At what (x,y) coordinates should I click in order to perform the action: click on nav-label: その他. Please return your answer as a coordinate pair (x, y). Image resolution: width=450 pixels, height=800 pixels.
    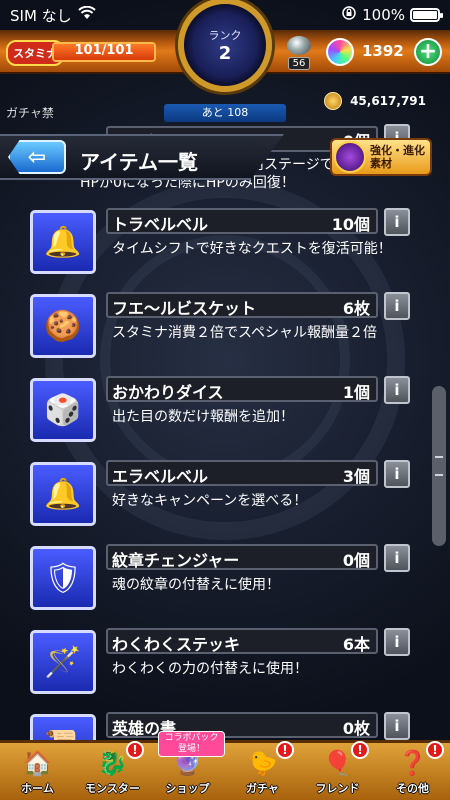
    Looking at the image, I should click on (412, 788).